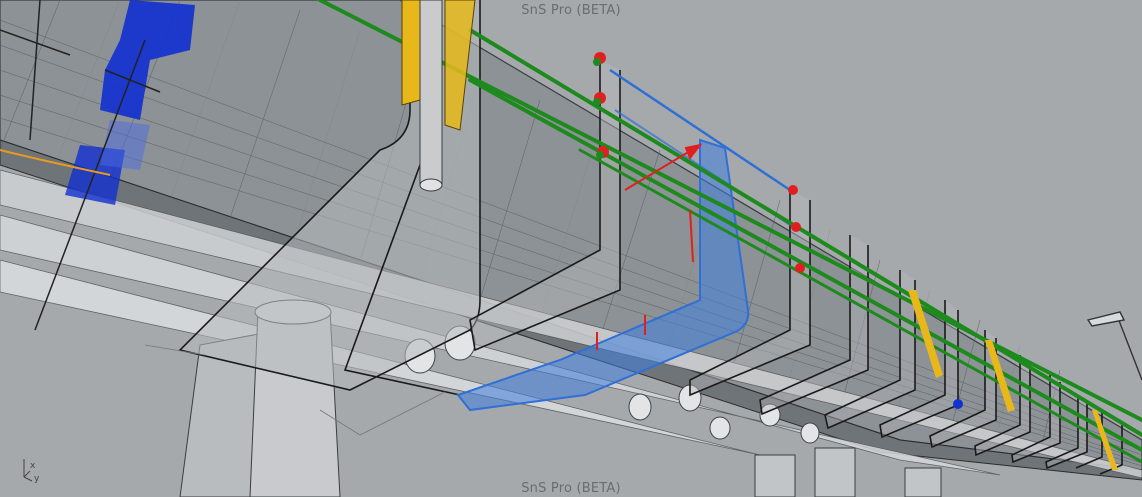 The width and height of the screenshot is (1142, 497). I want to click on vertical-pipe, so click(431, 96).